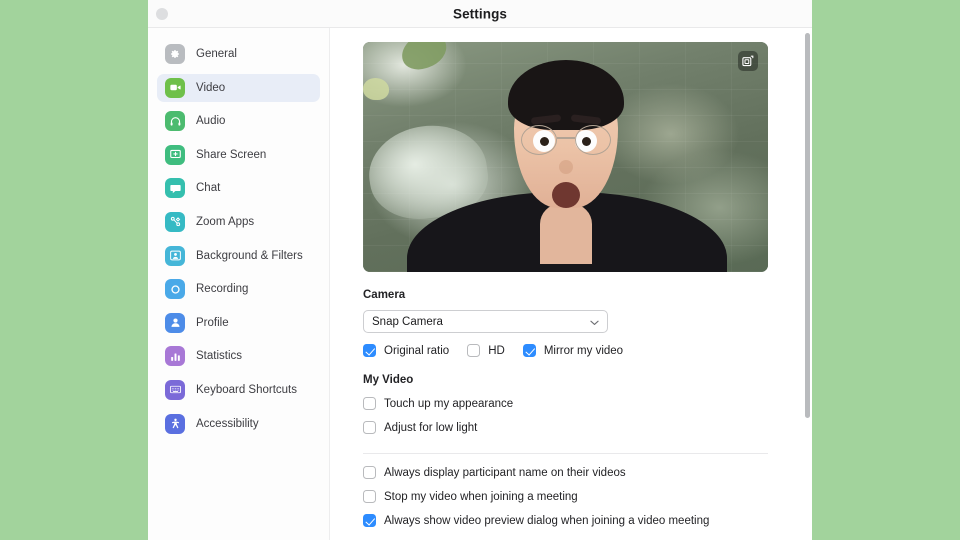  I want to click on checkbox-row: Mirror my video, so click(573, 350).